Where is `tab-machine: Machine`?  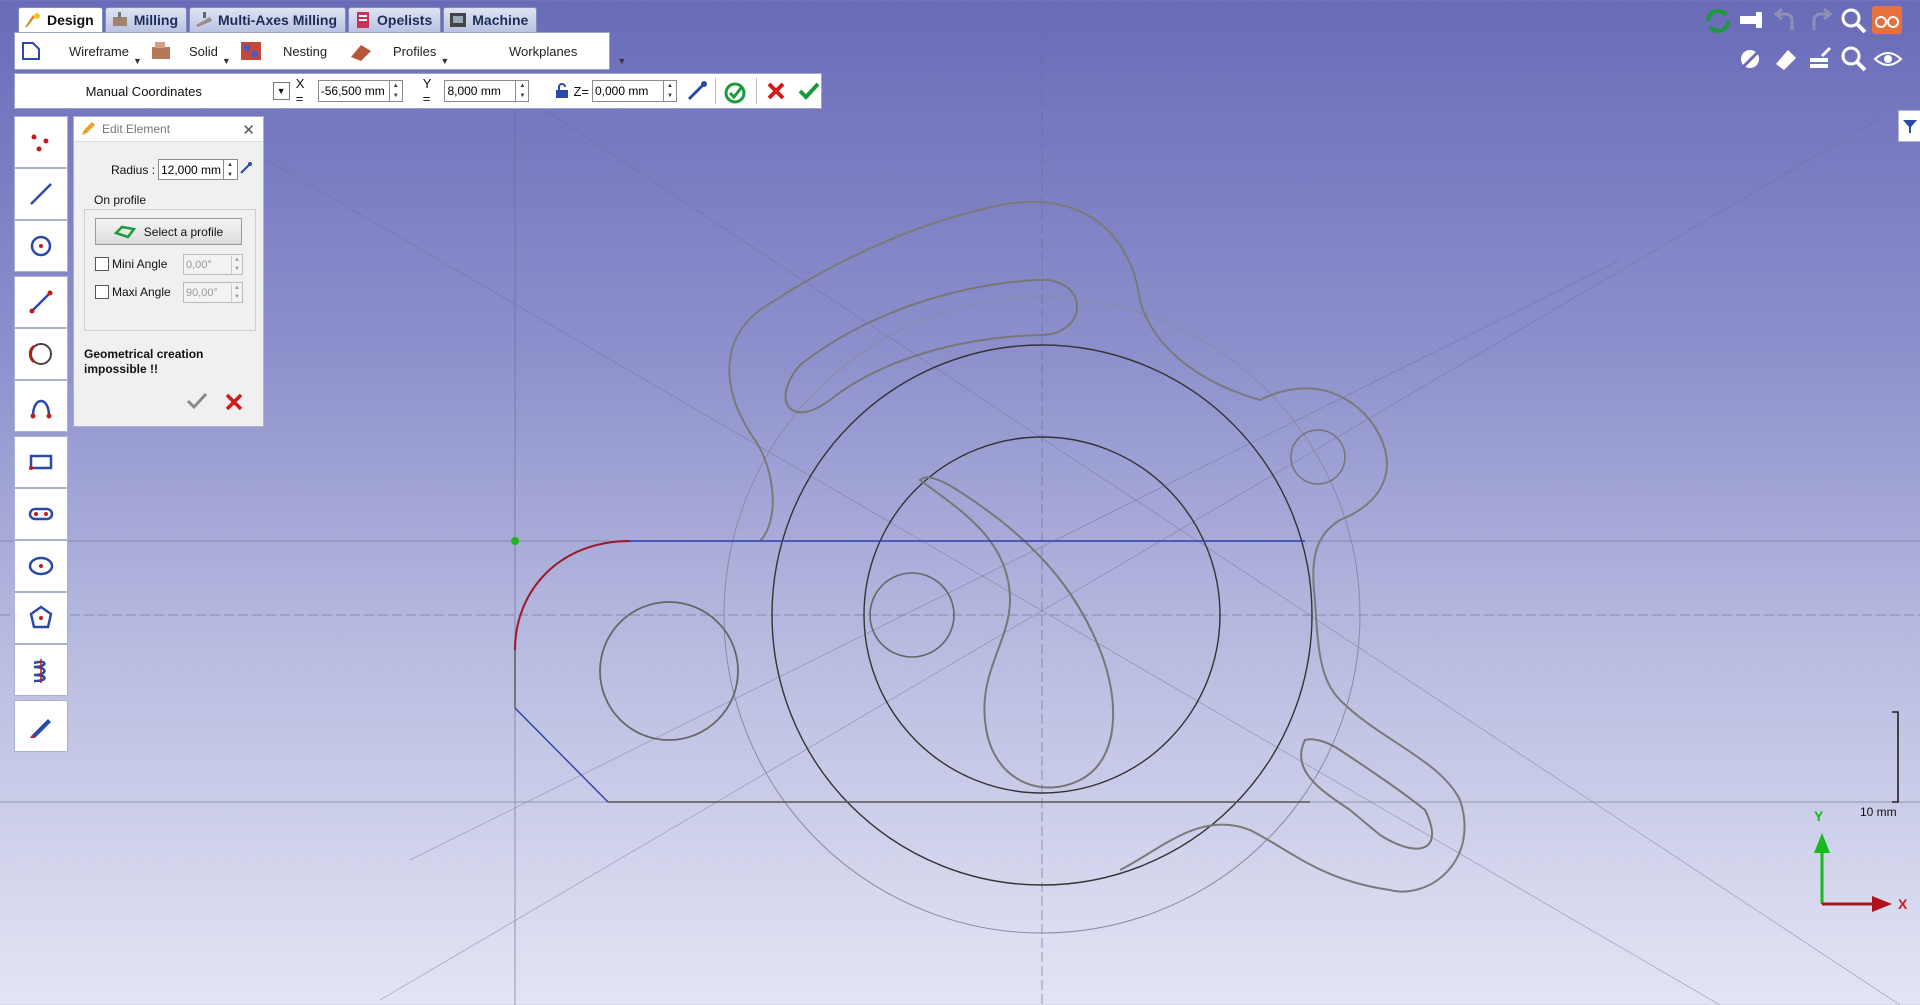
tab-machine: Machine is located at coordinates (490, 19).